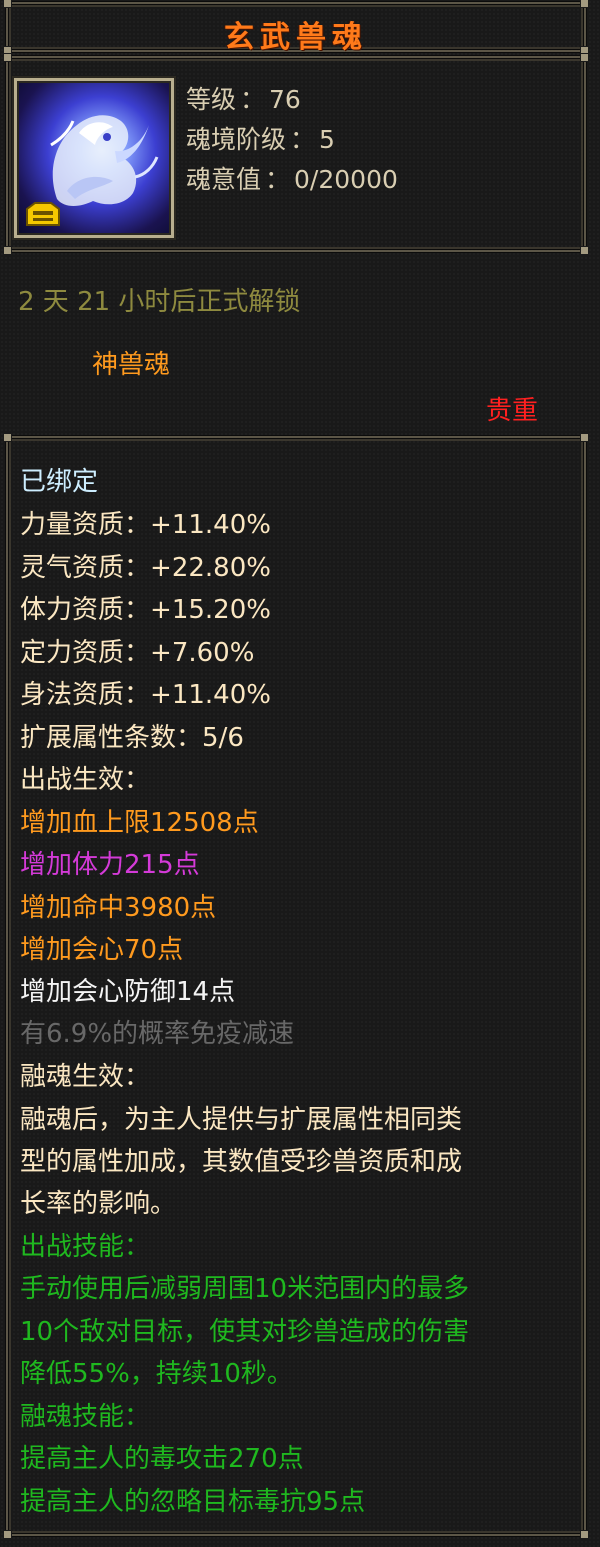 The height and width of the screenshot is (1547, 600). I want to click on attr-row: 身法资质：+11.40%, so click(145, 695).